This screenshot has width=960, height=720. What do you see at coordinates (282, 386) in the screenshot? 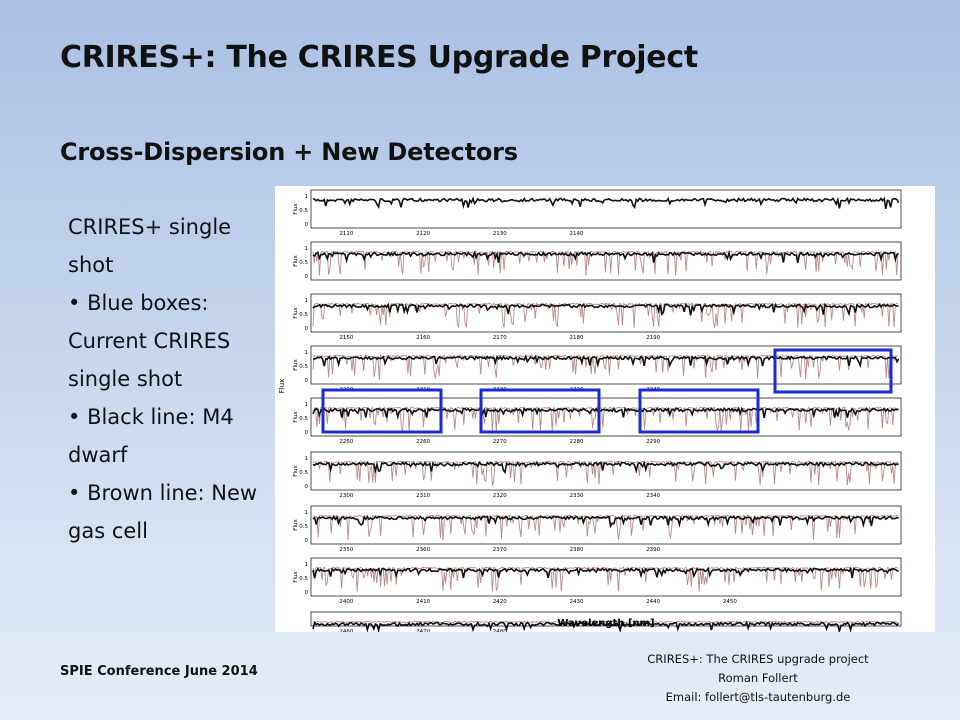
I see `y-axis-label: Flux` at bounding box center [282, 386].